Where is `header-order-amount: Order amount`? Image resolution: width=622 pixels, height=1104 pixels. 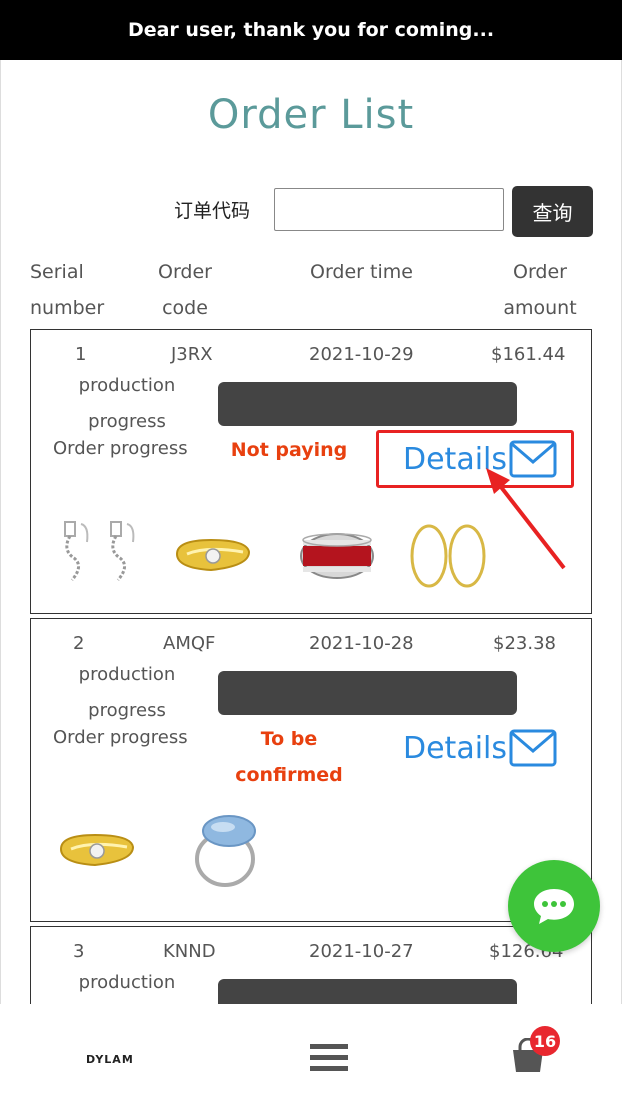
header-order-amount: Order amount is located at coordinates (540, 290).